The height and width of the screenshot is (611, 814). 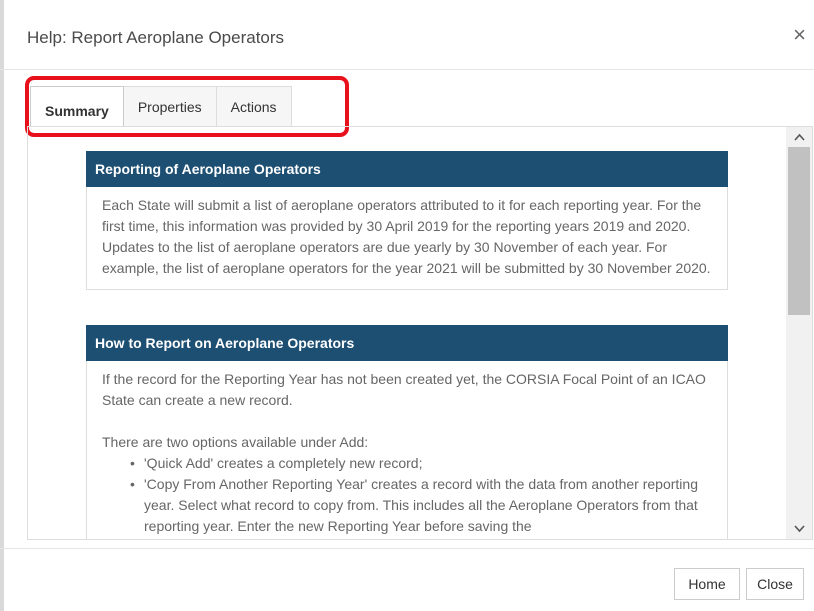 What do you see at coordinates (799, 35) in the screenshot?
I see `close-icon: ×` at bounding box center [799, 35].